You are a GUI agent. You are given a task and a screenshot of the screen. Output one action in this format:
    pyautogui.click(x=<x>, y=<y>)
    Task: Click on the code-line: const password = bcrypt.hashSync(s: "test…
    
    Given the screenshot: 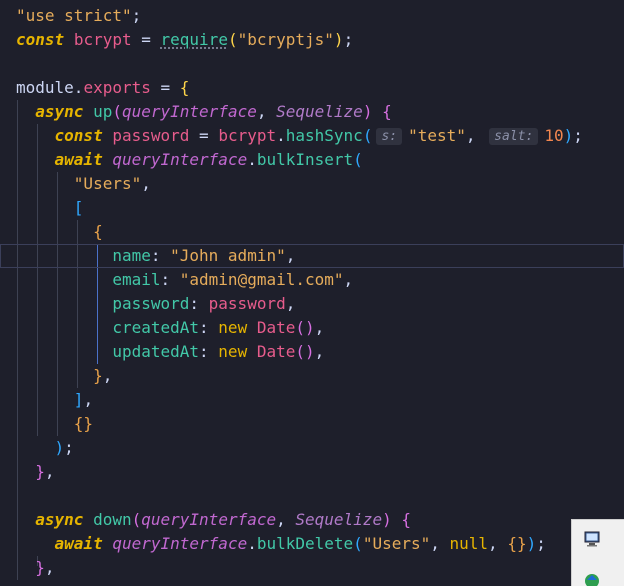 What is the action you would take?
    pyautogui.click(x=312, y=136)
    